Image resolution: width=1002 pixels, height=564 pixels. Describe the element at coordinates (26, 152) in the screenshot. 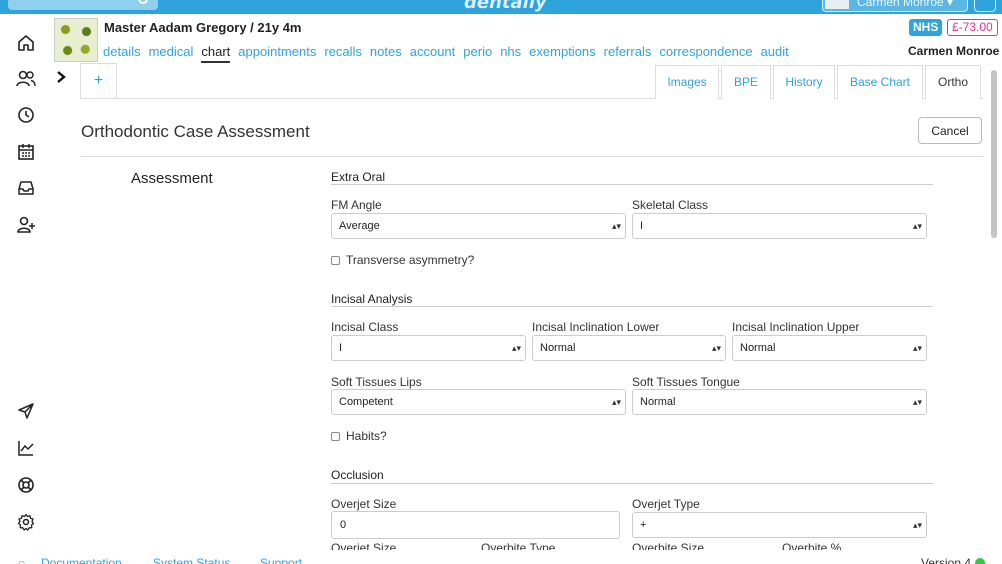

I see `calendar-icon` at that location.